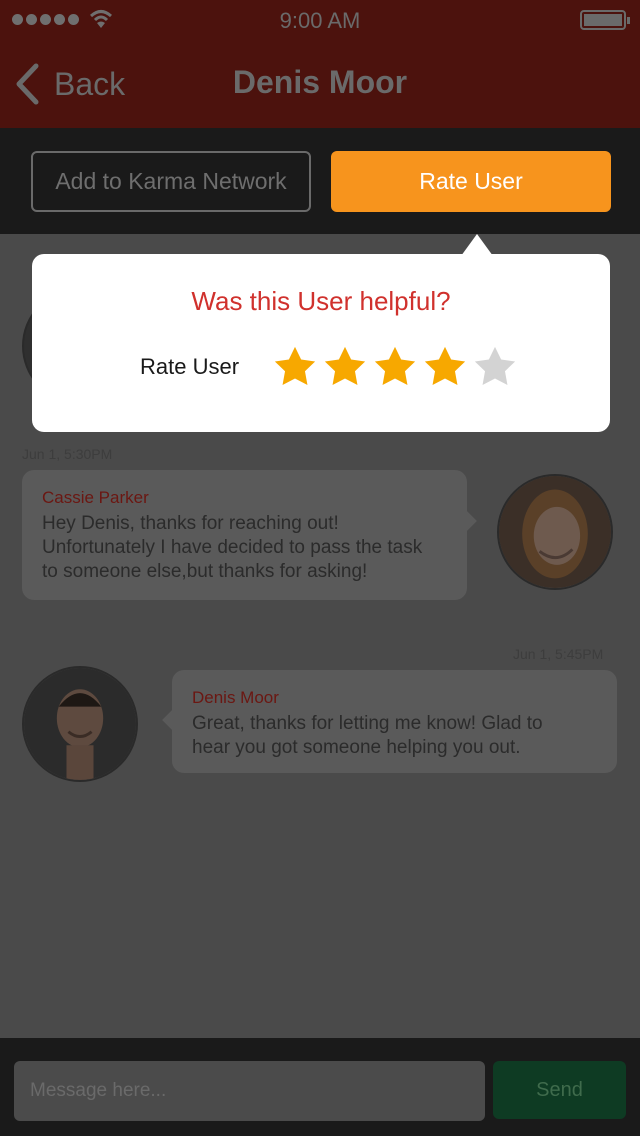 The width and height of the screenshot is (640, 1136). I want to click on page-title: Denis Moor, so click(320, 82).